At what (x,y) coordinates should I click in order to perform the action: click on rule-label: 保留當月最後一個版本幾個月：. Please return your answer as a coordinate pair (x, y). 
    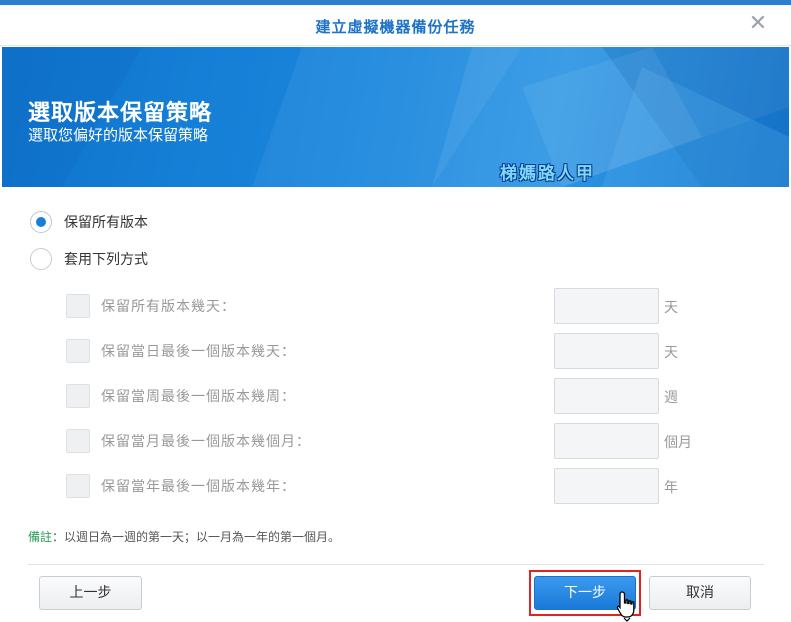
    Looking at the image, I should click on (206, 442).